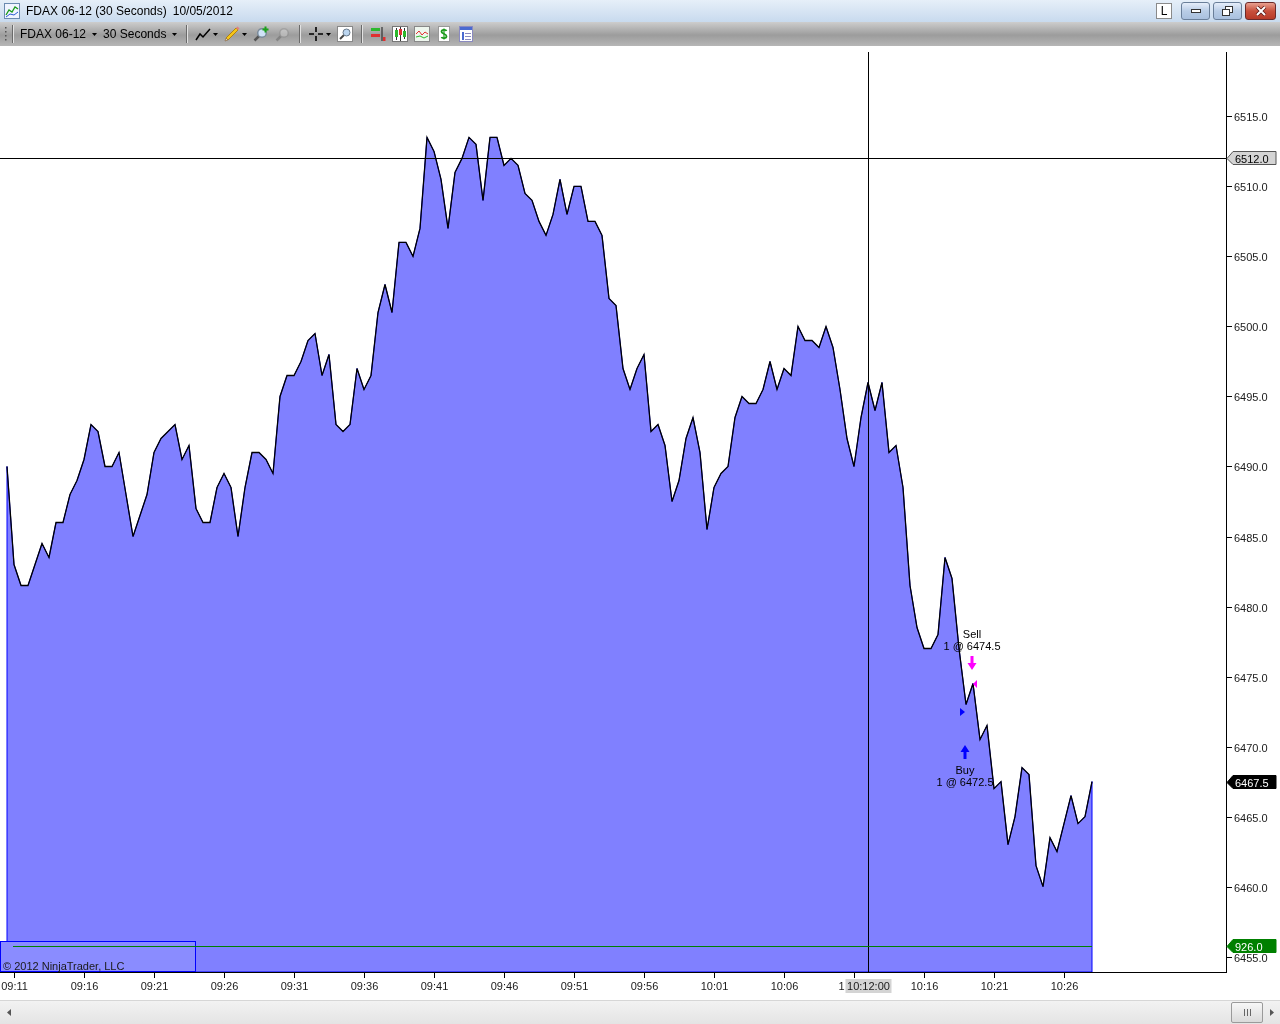 The width and height of the screenshot is (1280, 1024). I want to click on trade-label: Sell, so click(972, 634).